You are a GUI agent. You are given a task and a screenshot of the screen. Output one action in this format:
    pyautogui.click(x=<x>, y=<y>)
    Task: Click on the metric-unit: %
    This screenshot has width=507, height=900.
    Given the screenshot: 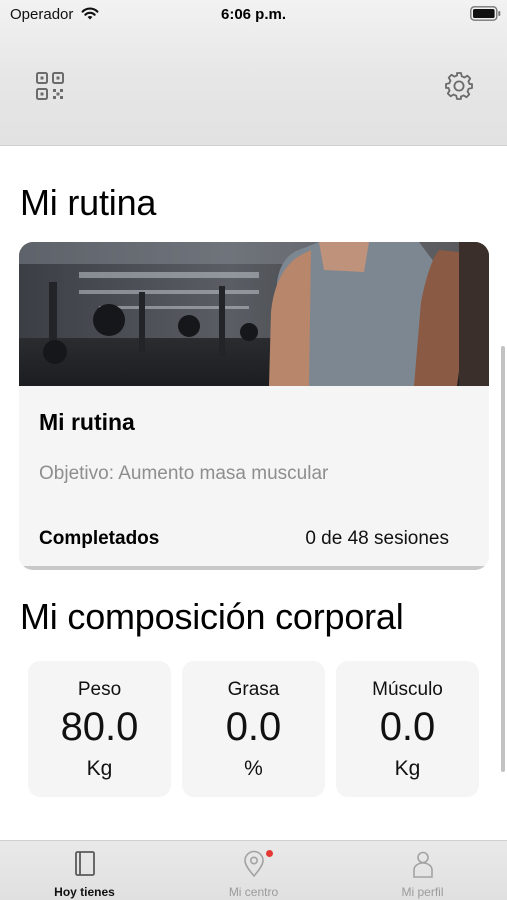 What is the action you would take?
    pyautogui.click(x=253, y=768)
    